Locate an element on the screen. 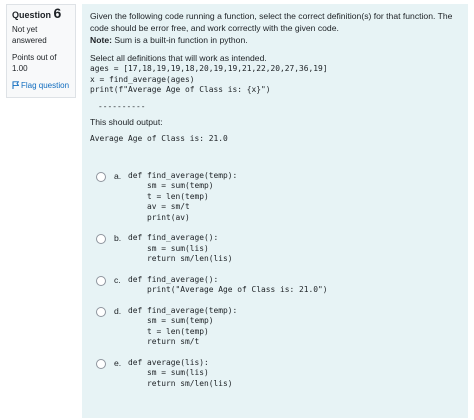  question-heading: Question 6 is located at coordinates (41, 13).